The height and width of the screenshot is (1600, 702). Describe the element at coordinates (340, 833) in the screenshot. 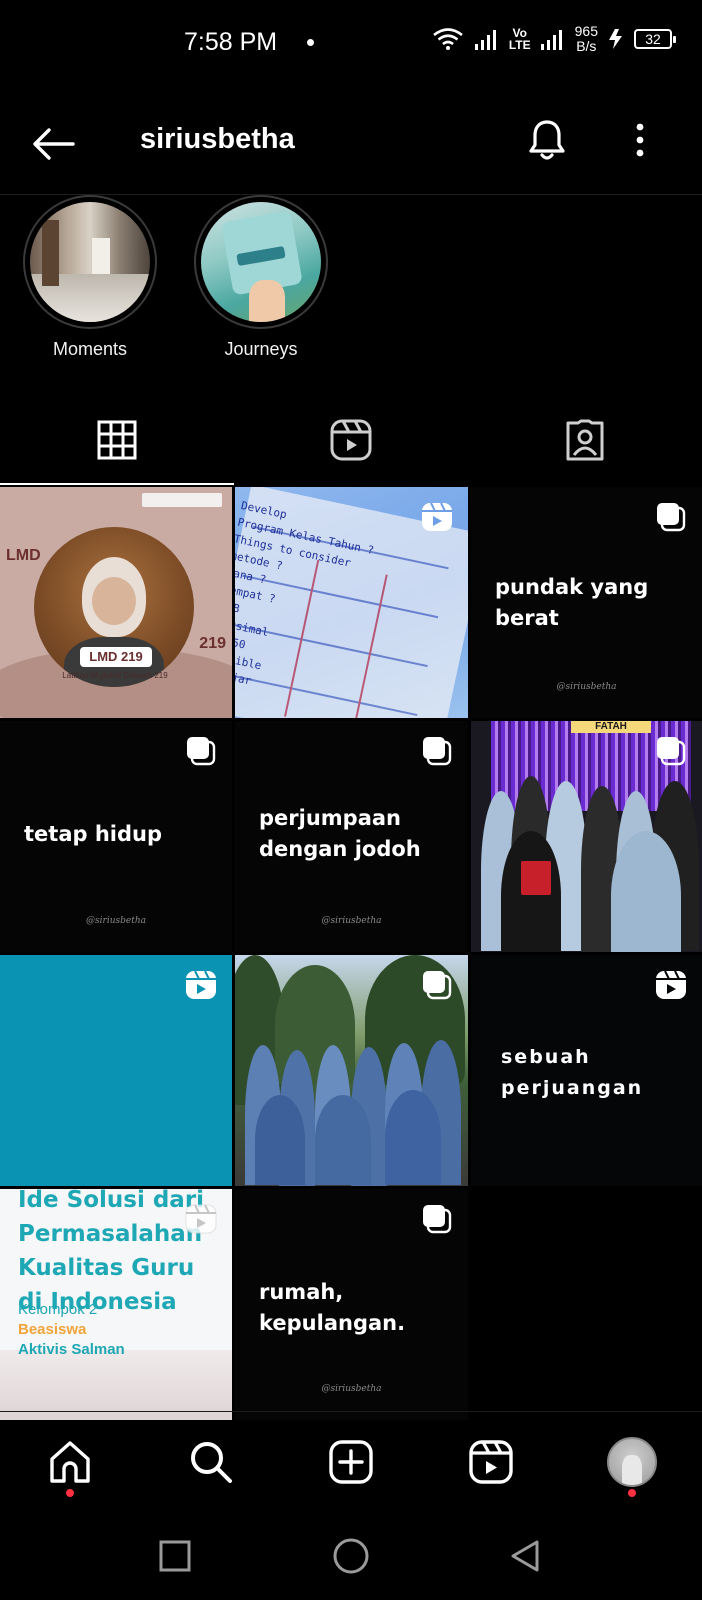

I see `post-caption-text: perjumpaan dengan jodoh` at that location.